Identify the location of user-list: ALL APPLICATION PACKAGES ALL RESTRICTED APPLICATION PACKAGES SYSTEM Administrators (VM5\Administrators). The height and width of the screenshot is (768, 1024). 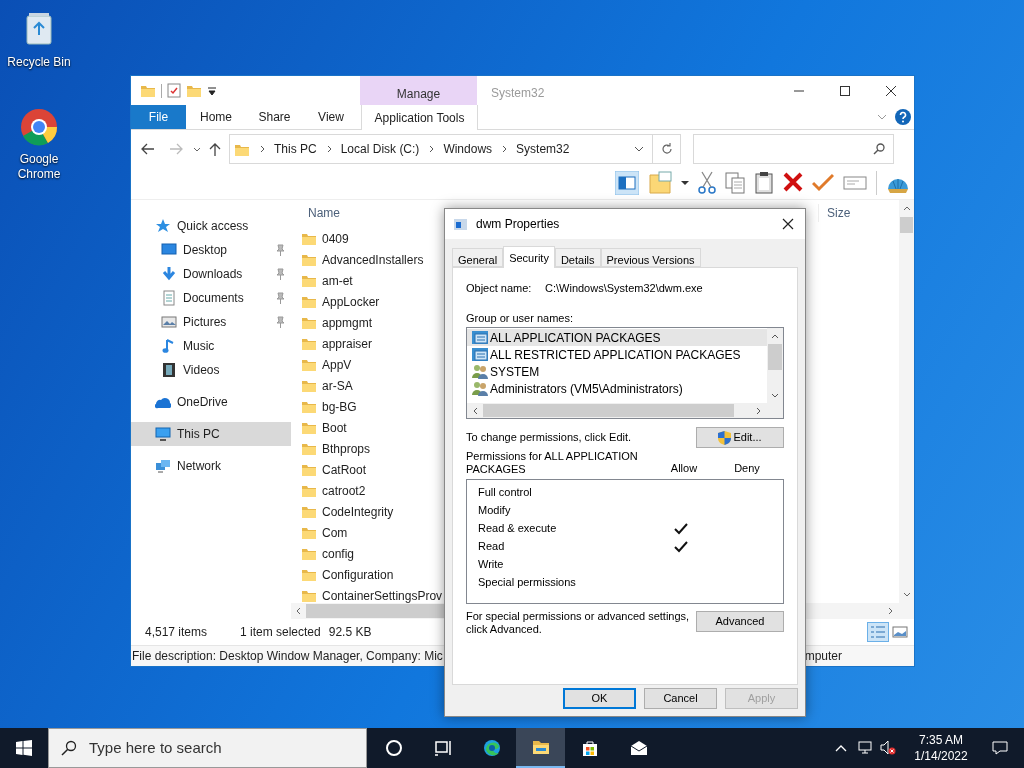
(625, 373).